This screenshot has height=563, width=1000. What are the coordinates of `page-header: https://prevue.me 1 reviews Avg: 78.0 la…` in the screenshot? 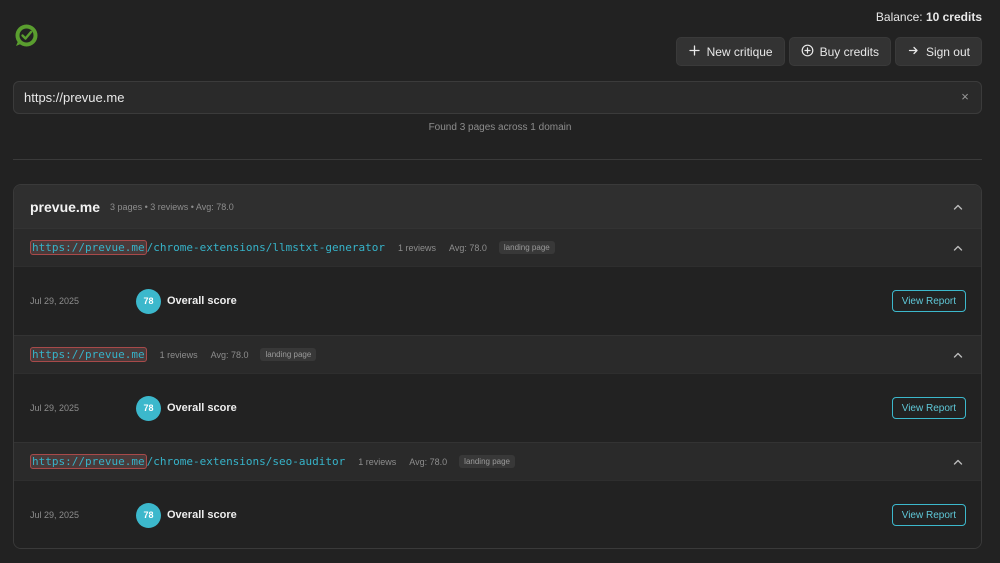 It's located at (497, 354).